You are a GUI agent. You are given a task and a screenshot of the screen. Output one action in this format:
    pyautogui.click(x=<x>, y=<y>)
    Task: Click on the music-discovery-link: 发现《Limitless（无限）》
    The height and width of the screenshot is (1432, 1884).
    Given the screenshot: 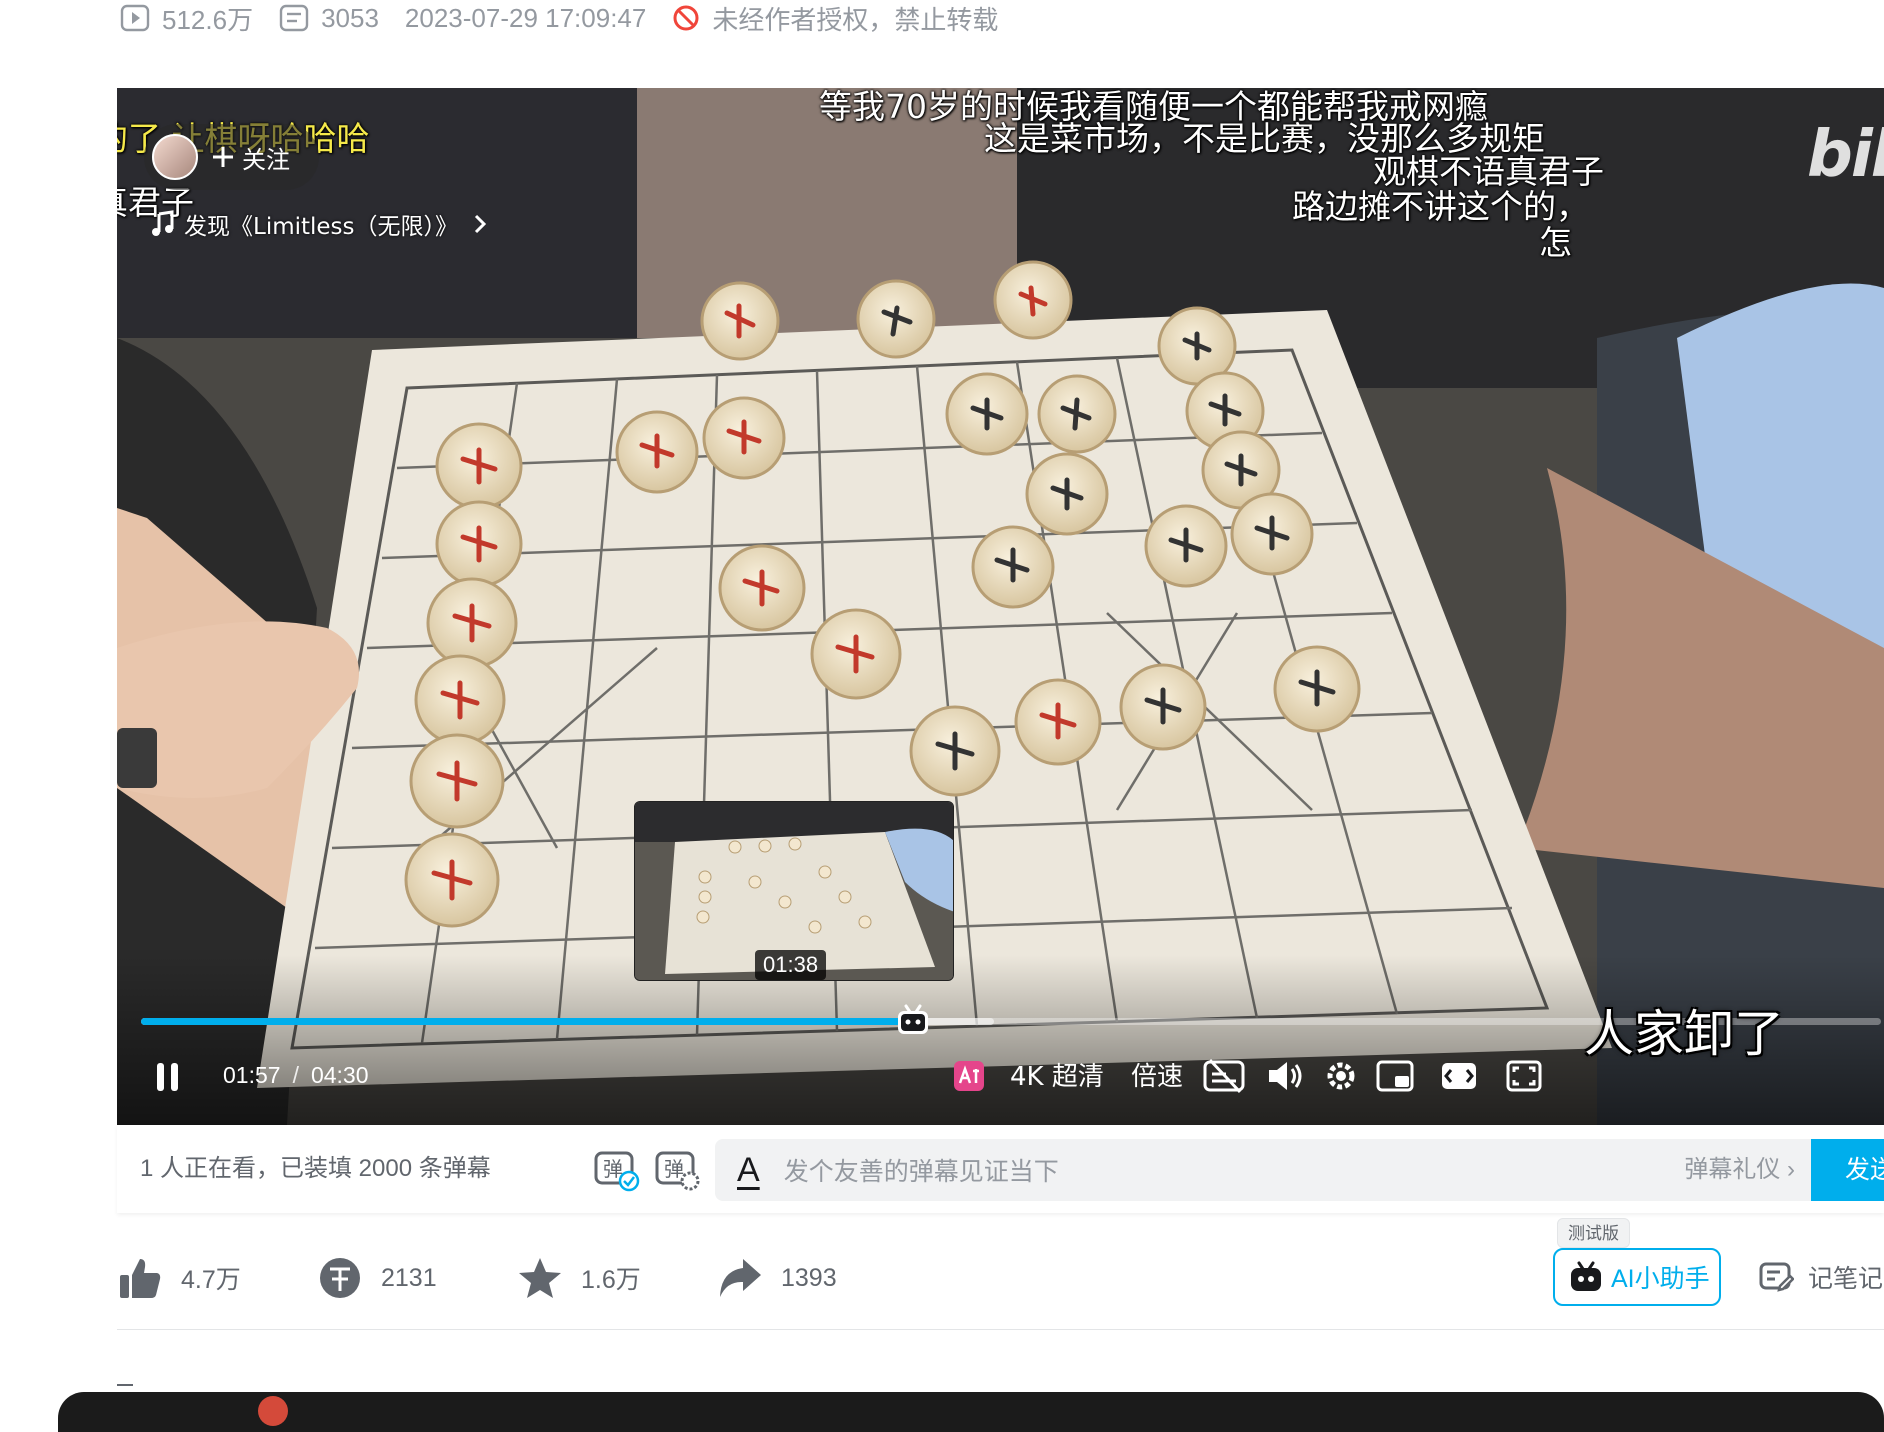 What is the action you would take?
    pyautogui.click(x=324, y=224)
    